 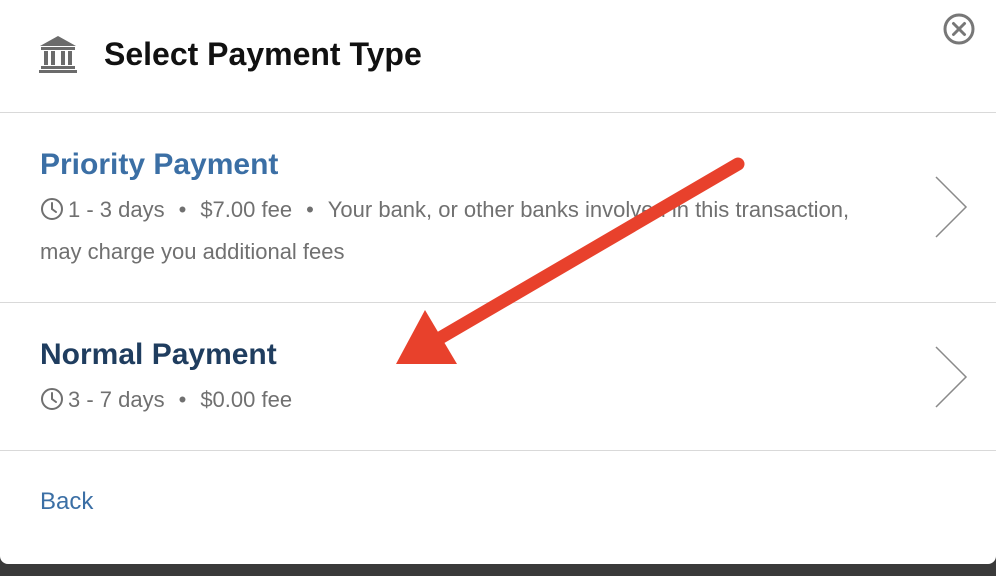 What do you see at coordinates (159, 164) in the screenshot?
I see `option-title: Priority Payment` at bounding box center [159, 164].